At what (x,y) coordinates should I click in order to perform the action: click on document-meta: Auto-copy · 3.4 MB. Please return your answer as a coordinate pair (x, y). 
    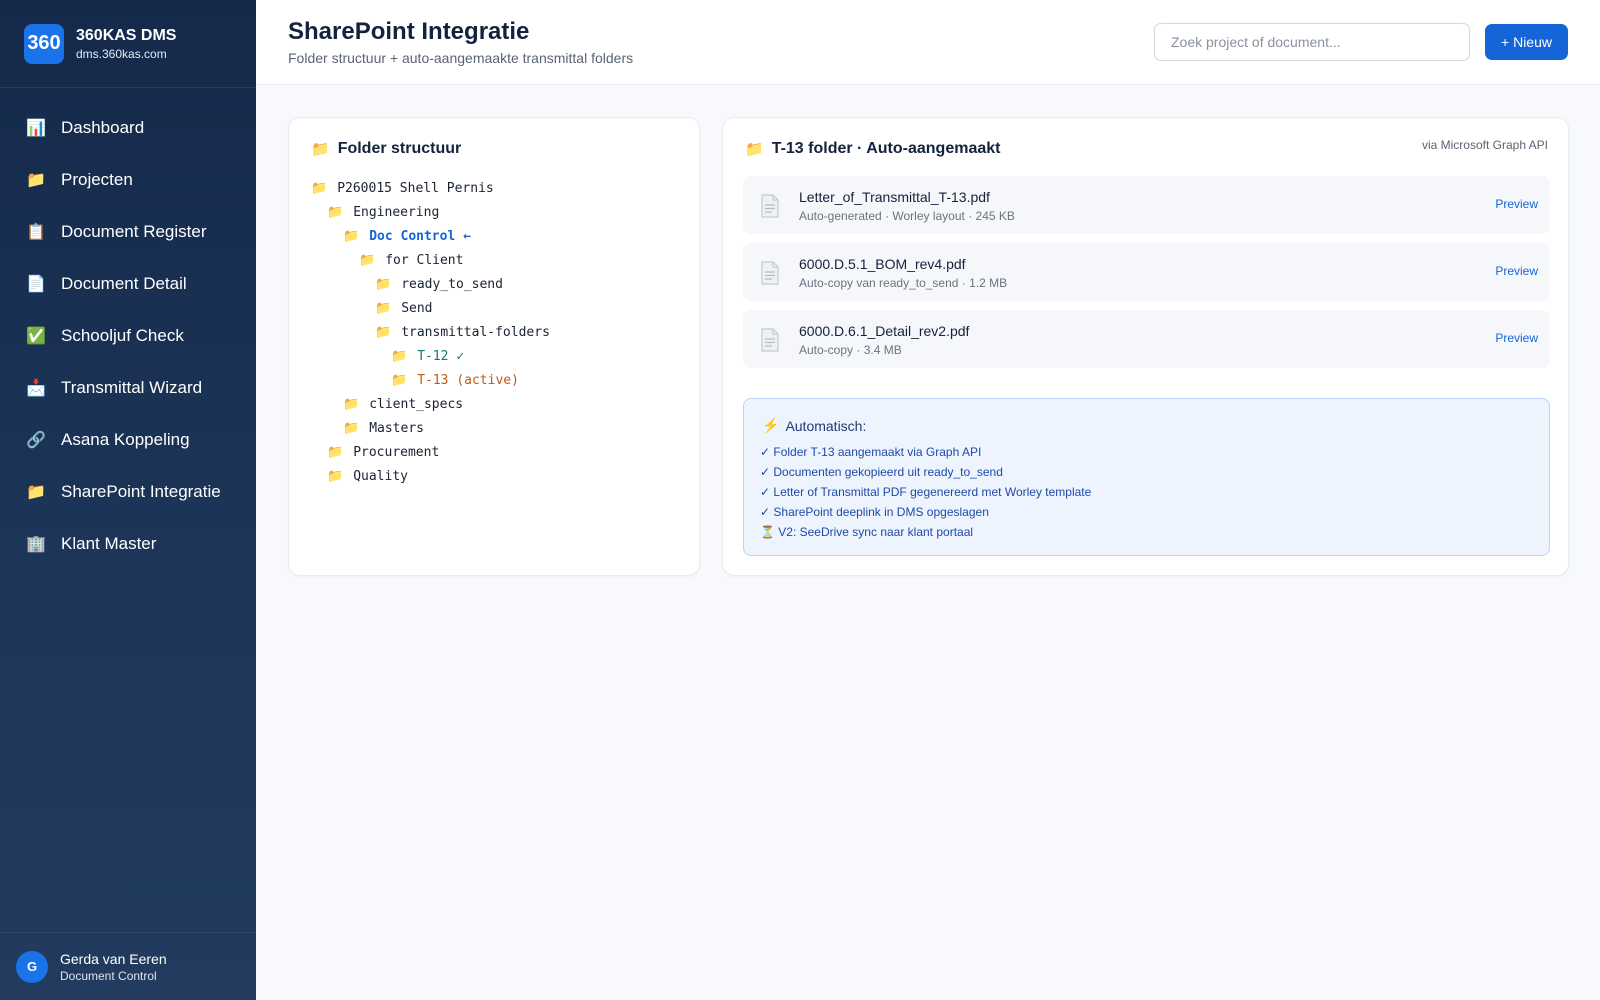
    Looking at the image, I should click on (850, 350).